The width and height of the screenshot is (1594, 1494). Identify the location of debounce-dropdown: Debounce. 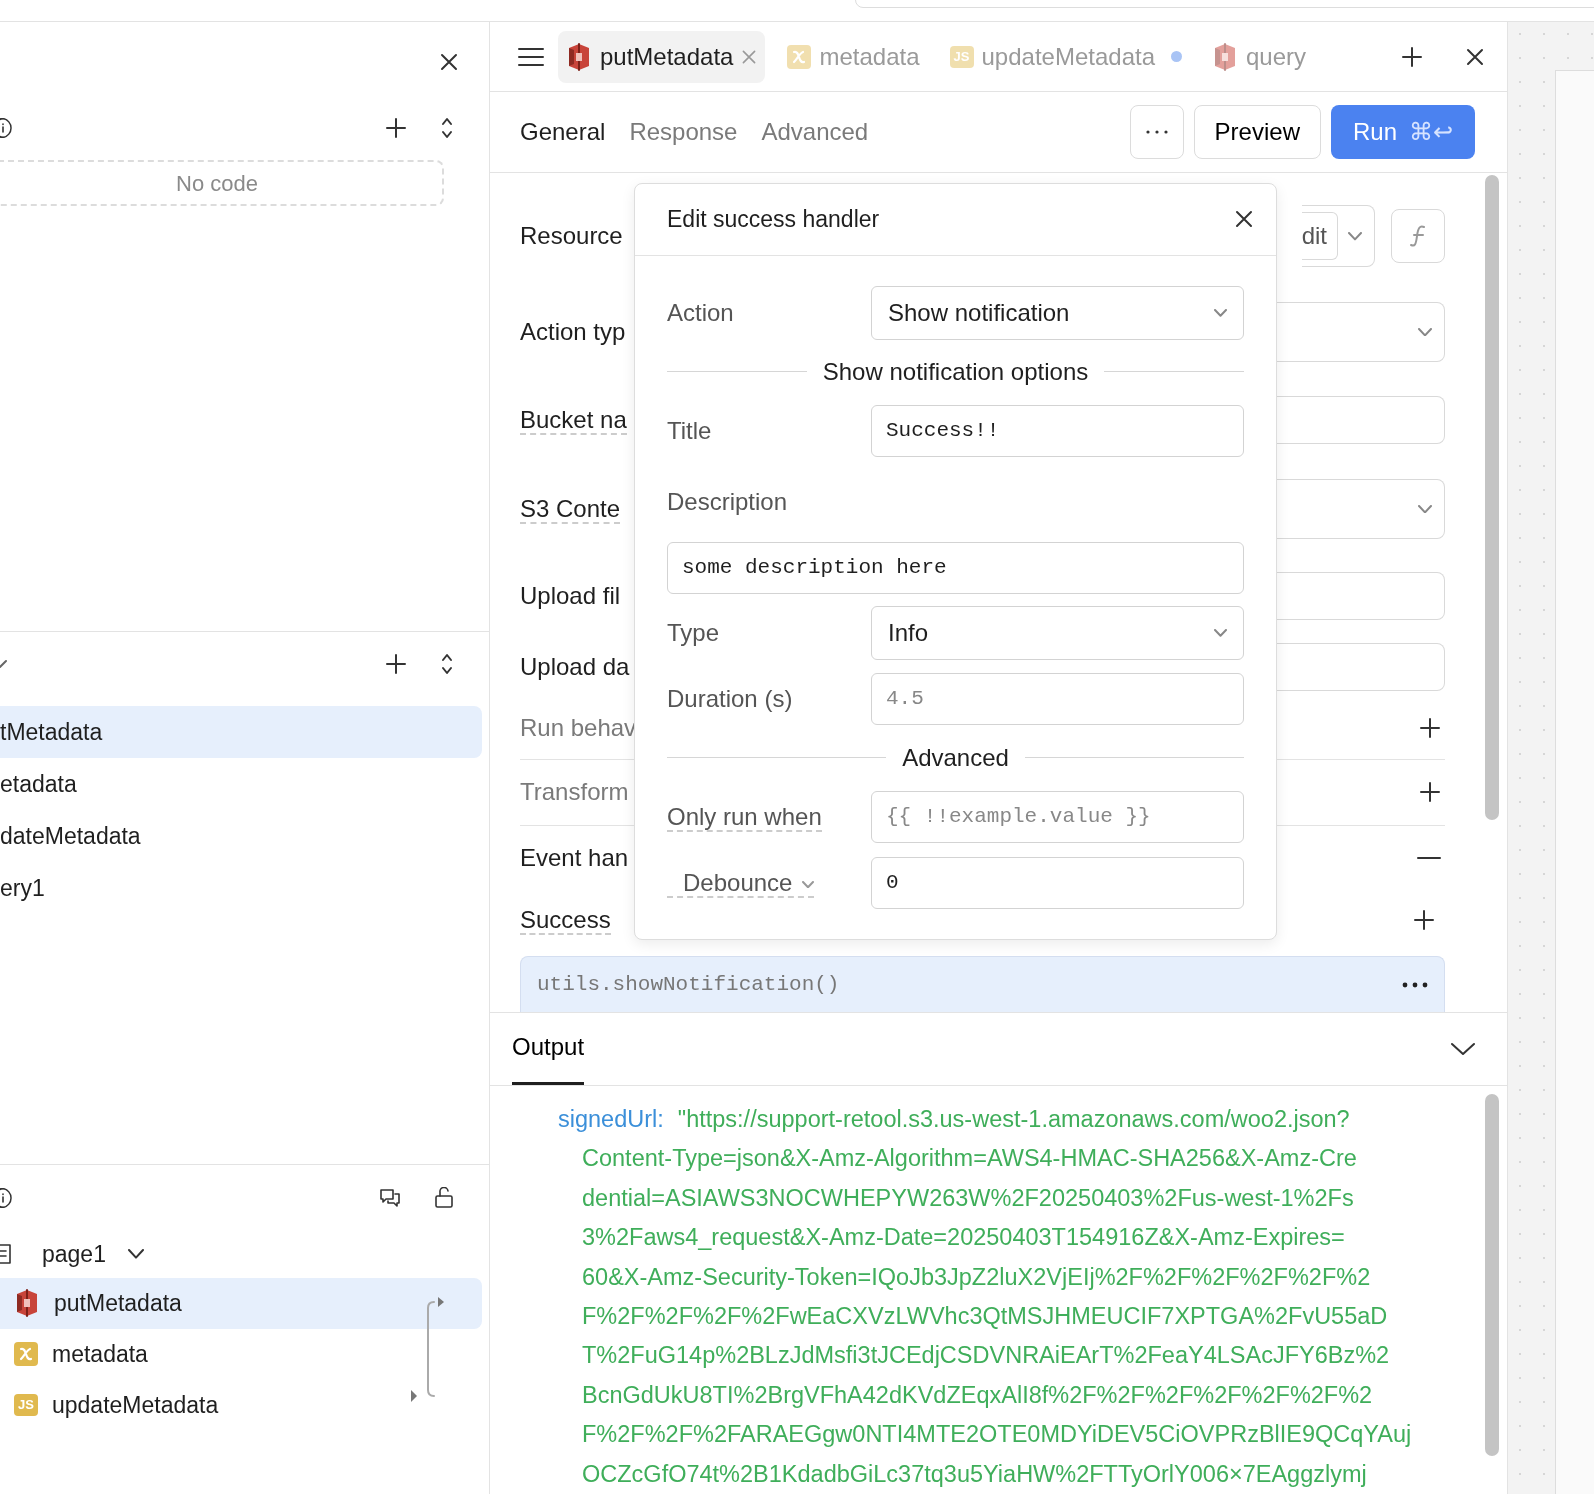
(741, 883).